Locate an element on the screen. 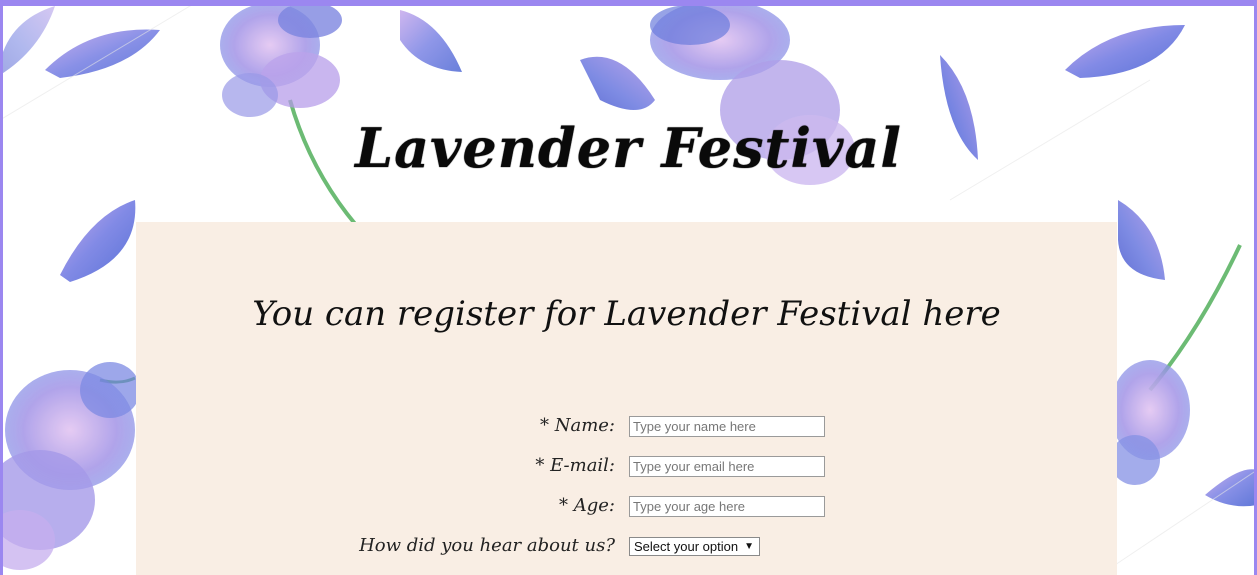 This screenshot has width=1257, height=575. name-row: * Name: is located at coordinates (626, 427).